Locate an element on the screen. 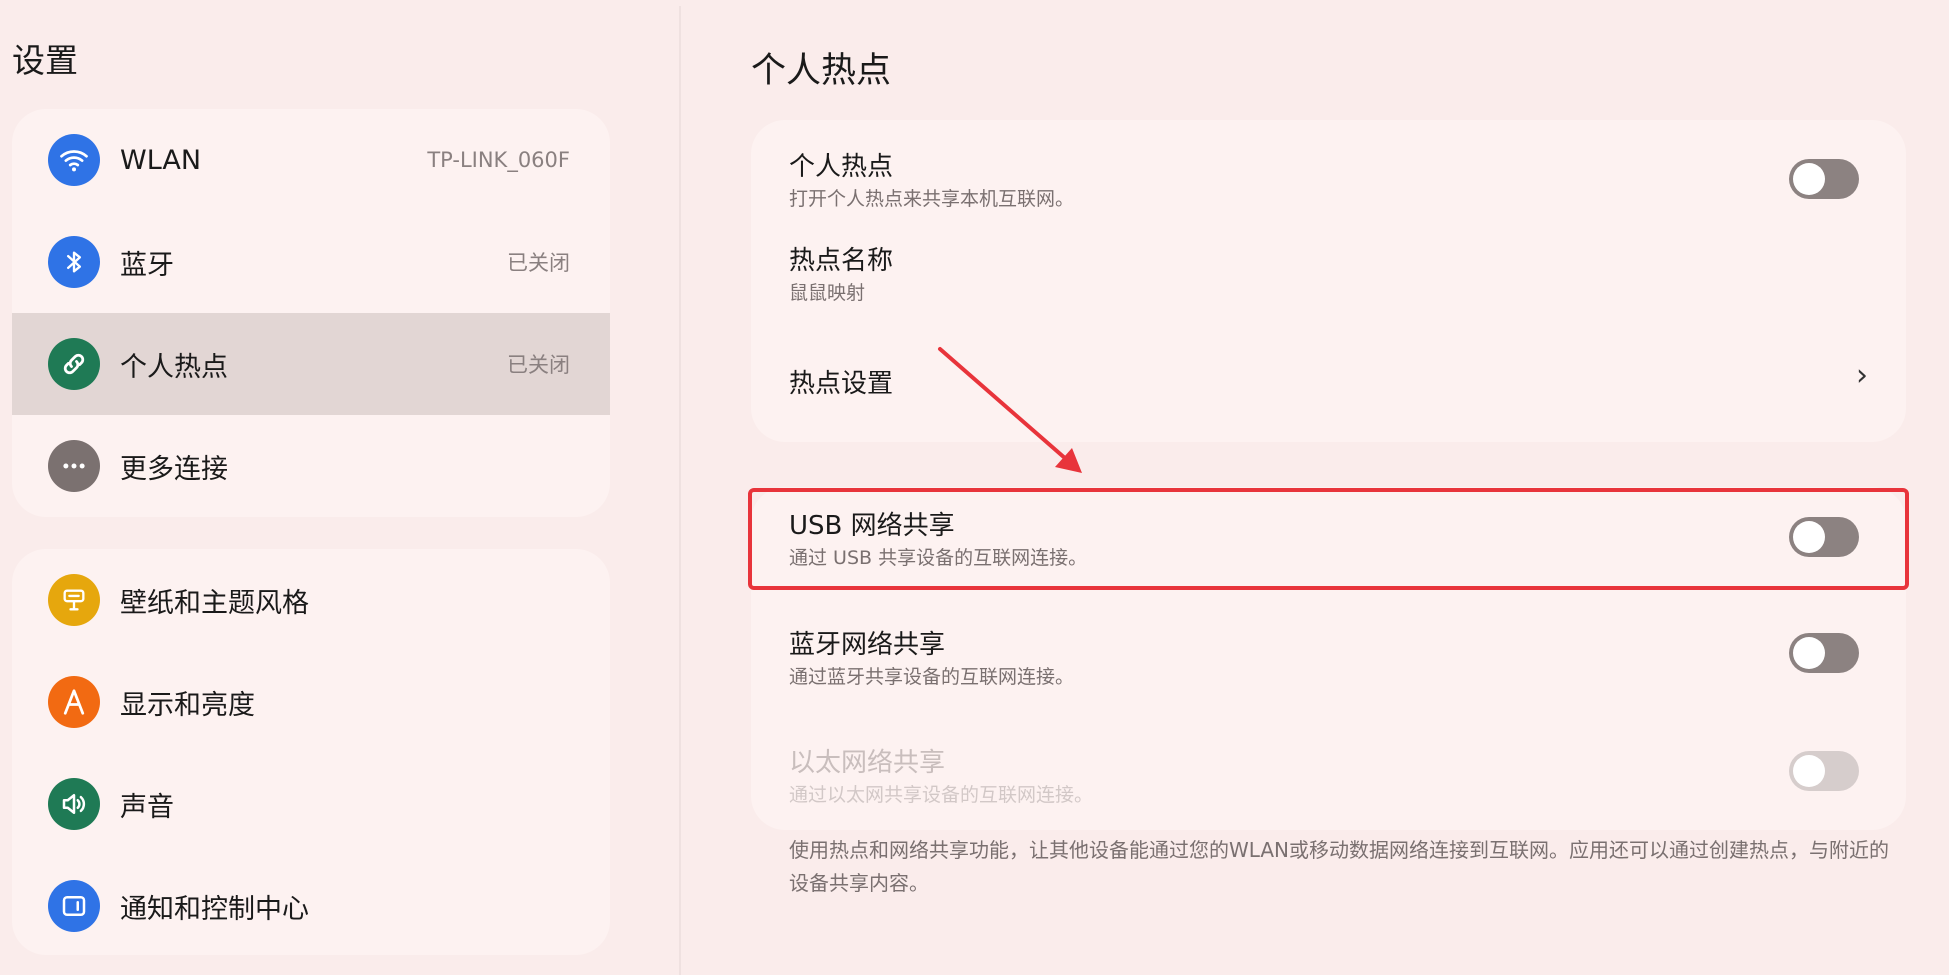 The height and width of the screenshot is (975, 1949). more-icon is located at coordinates (74, 466).